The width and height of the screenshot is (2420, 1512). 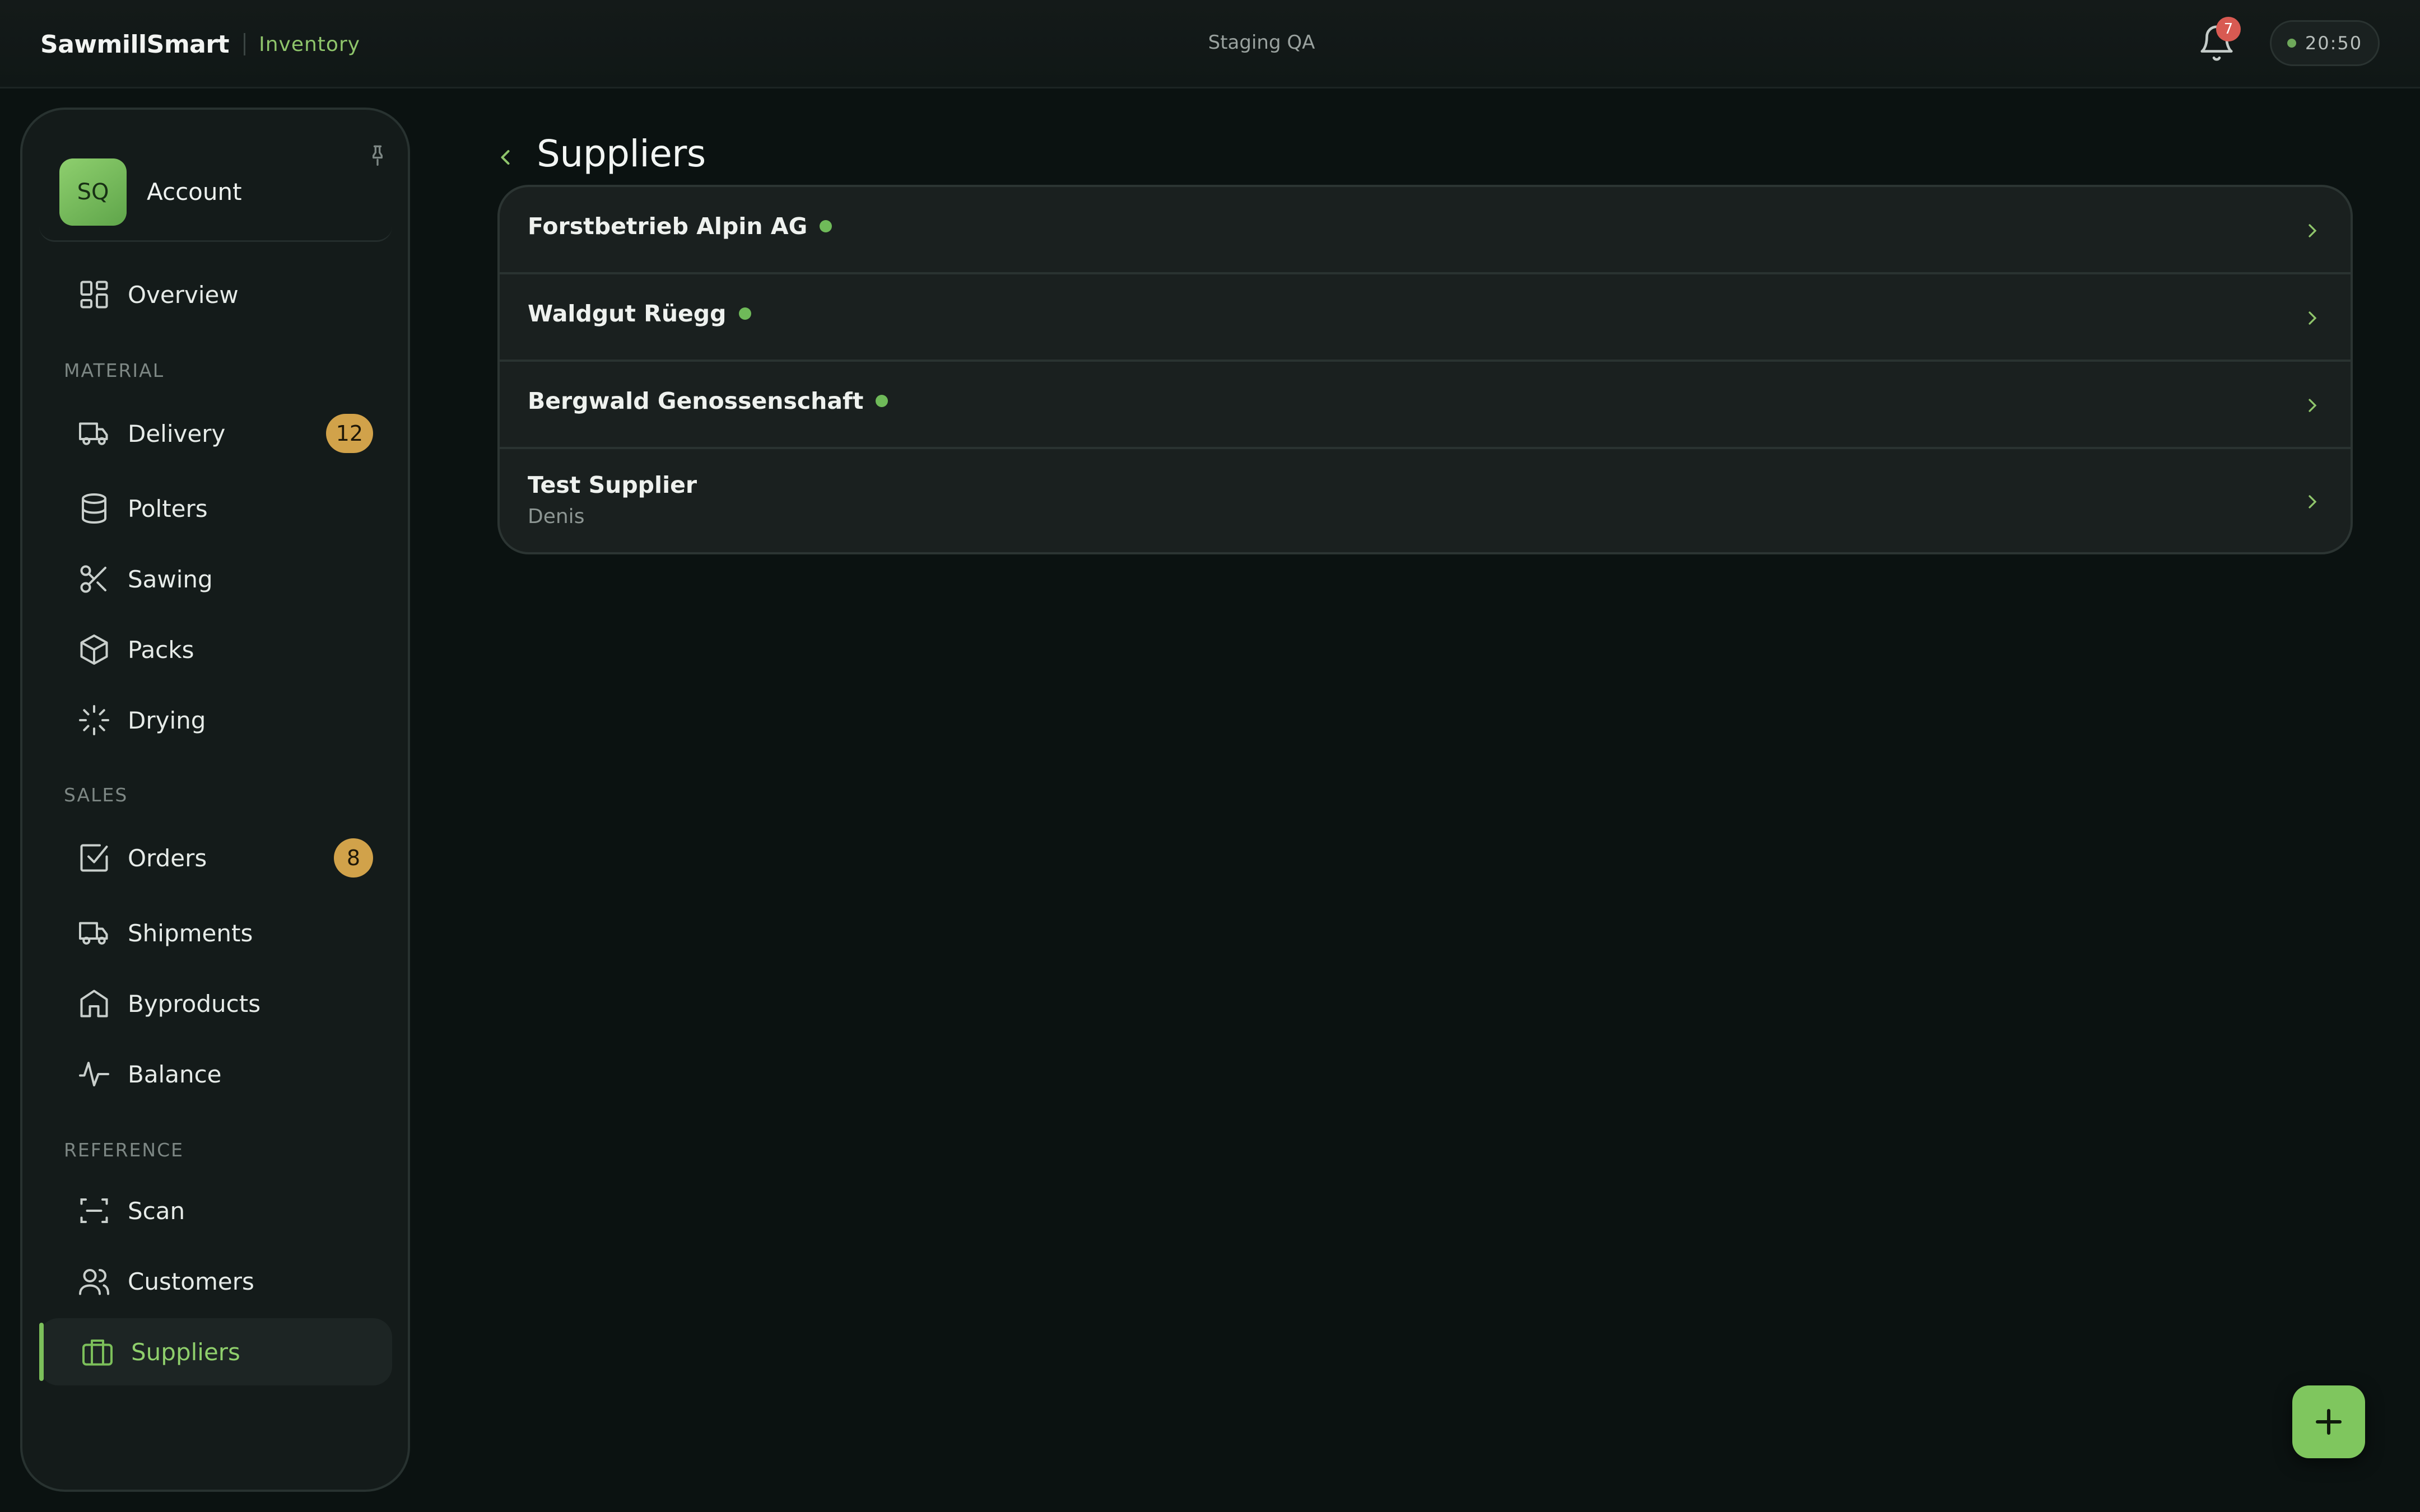 What do you see at coordinates (216, 509) in the screenshot?
I see `sidebar-item-polters: Polters` at bounding box center [216, 509].